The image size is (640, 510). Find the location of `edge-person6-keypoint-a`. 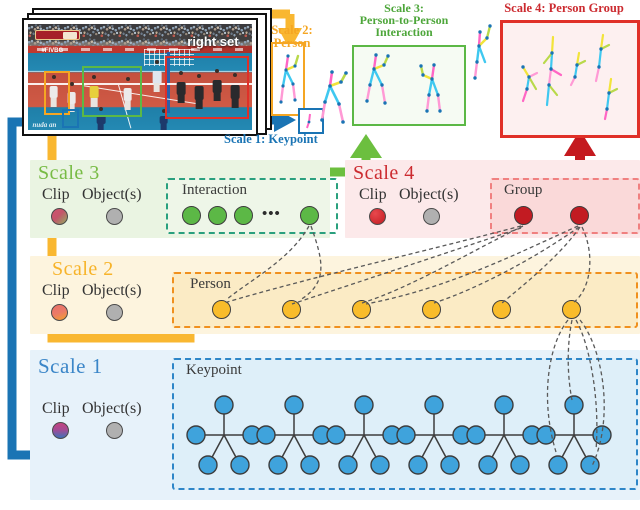

edge-person6-keypoint-a is located at coordinates (557, 386).